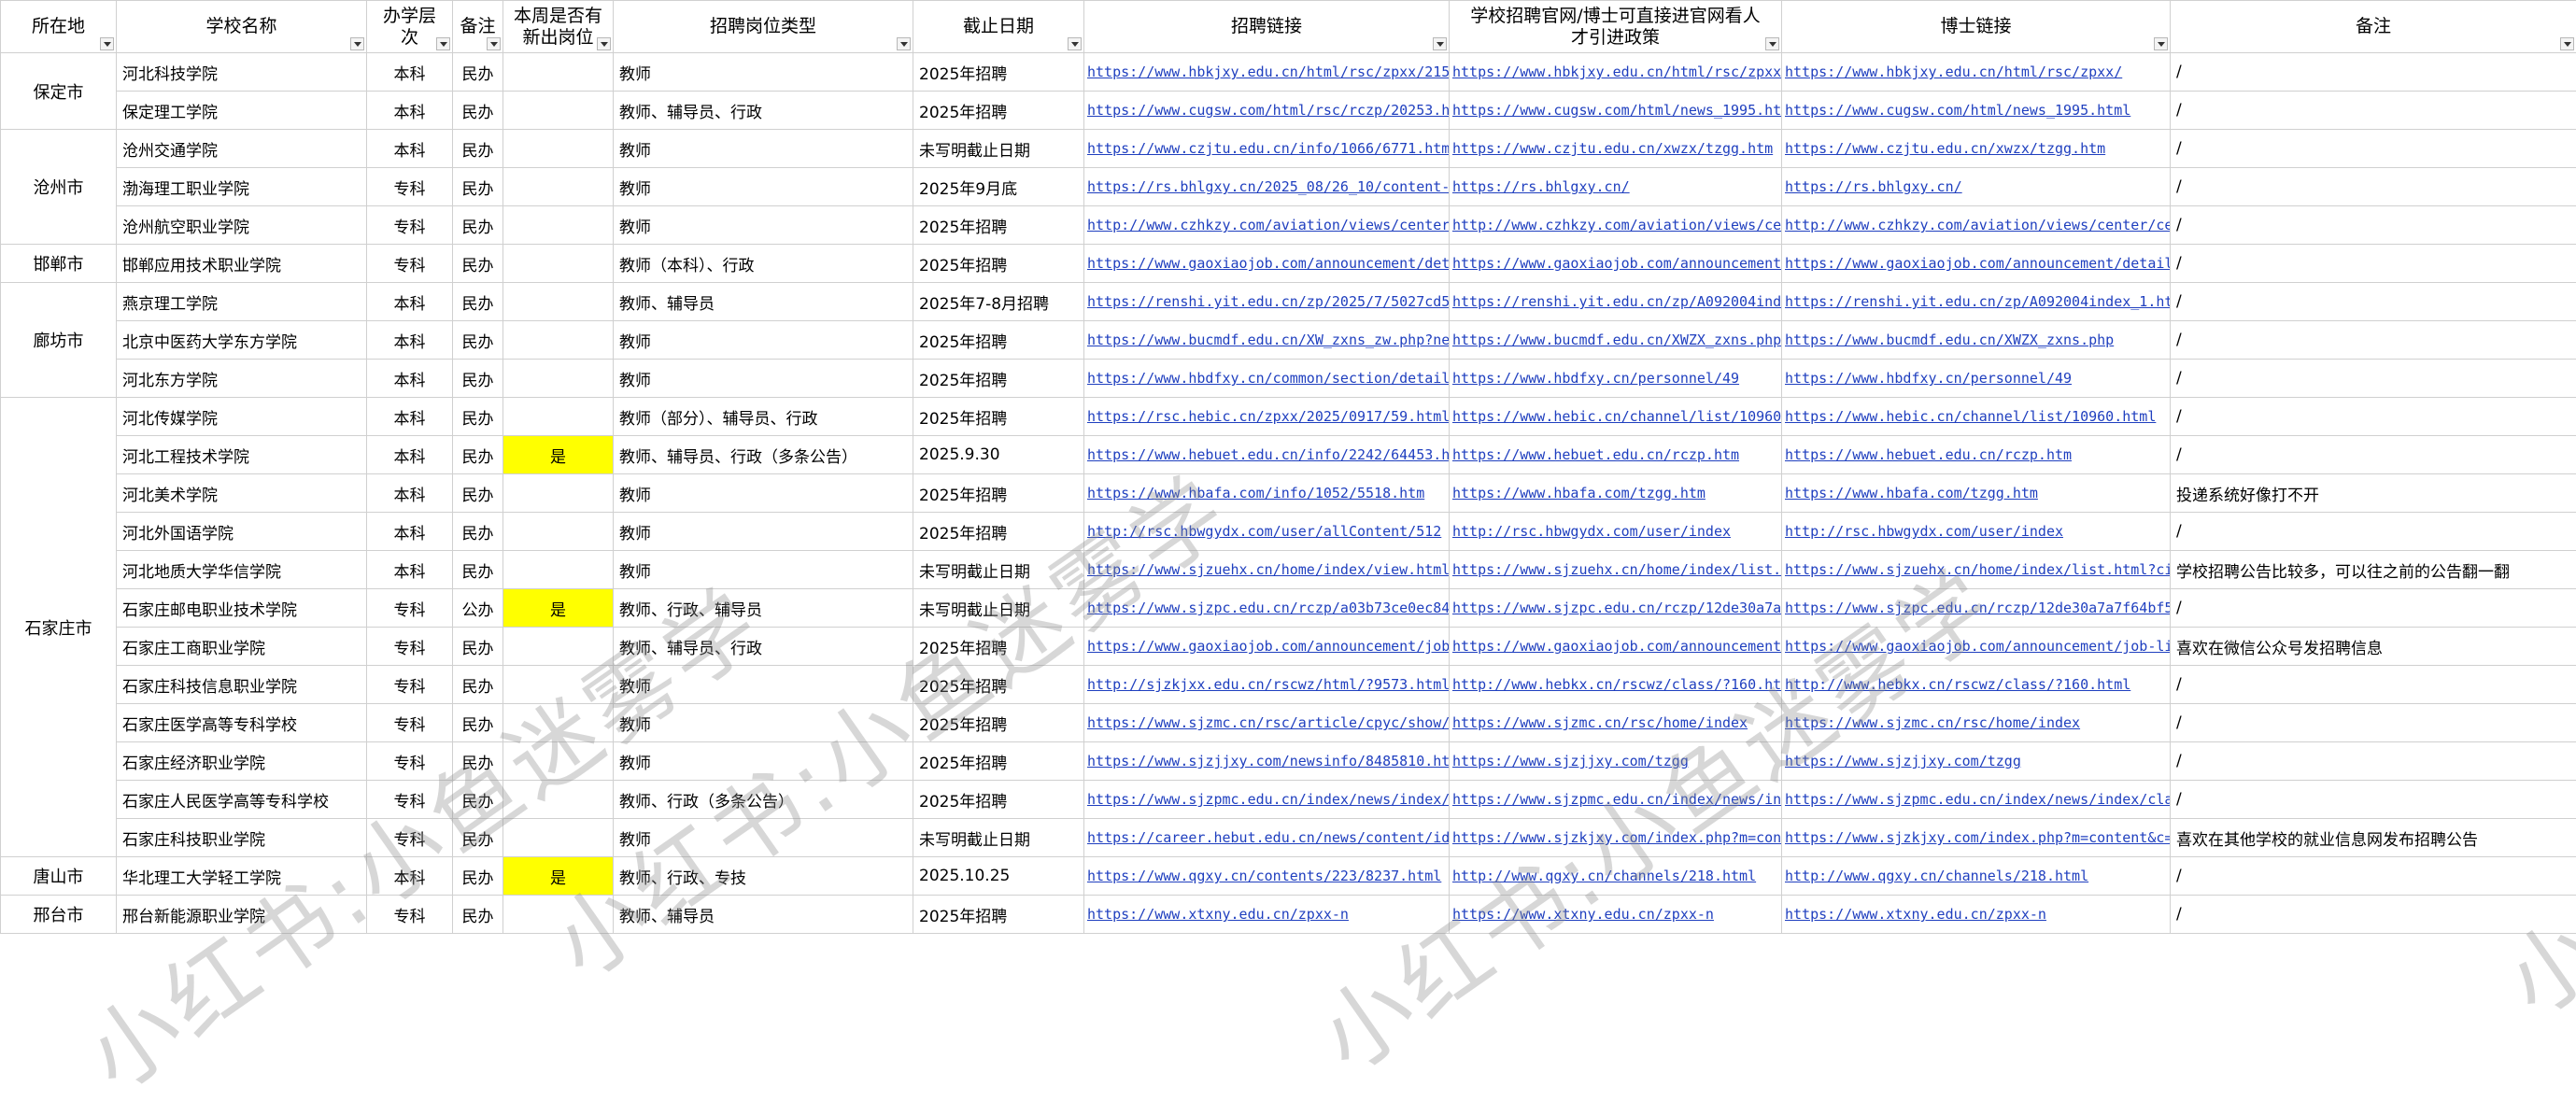  I want to click on school-name-cell: 石家庄人民医学高等专科学校, so click(242, 800).